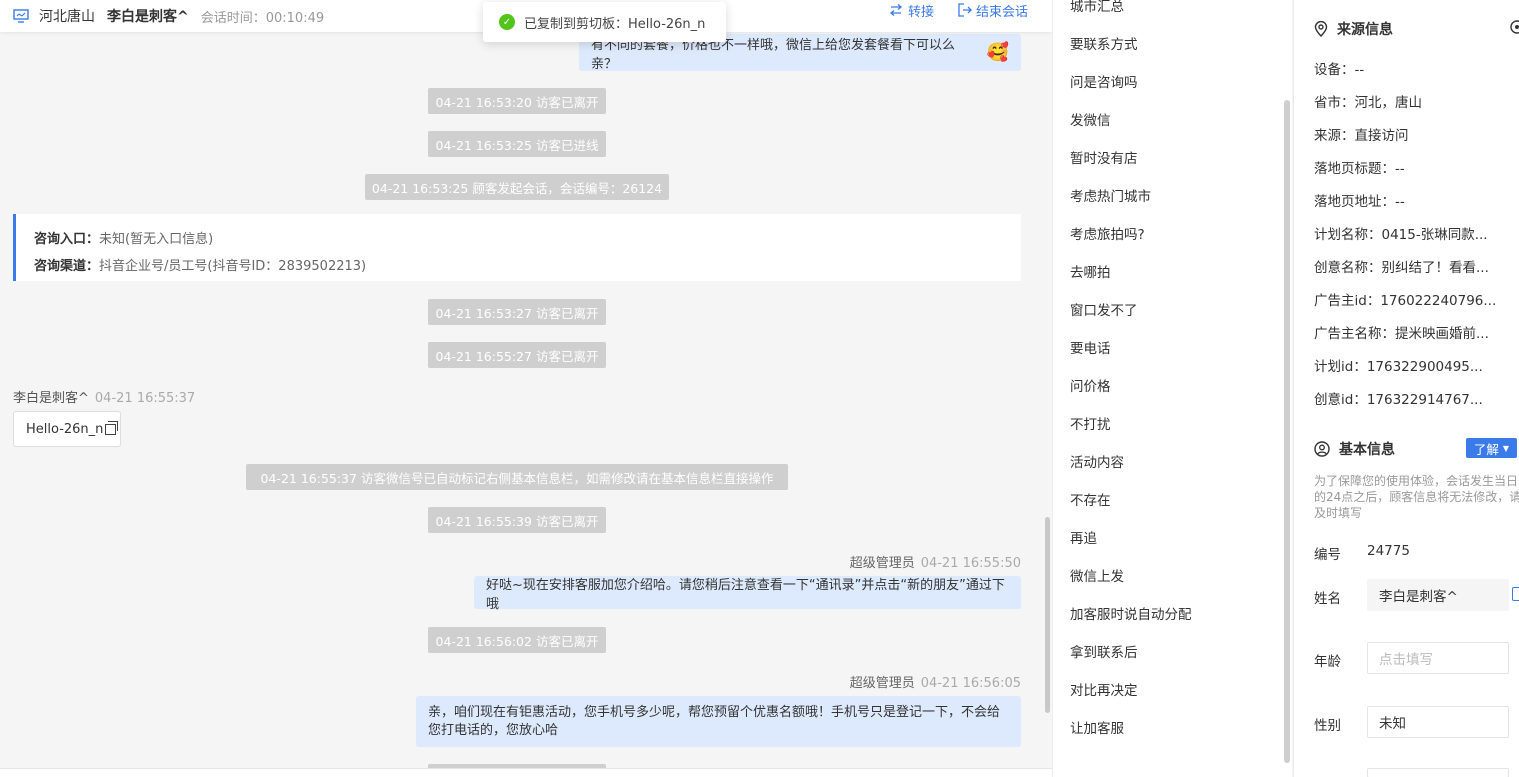 The width and height of the screenshot is (1519, 777). I want to click on id-value: 24775, so click(1388, 551).